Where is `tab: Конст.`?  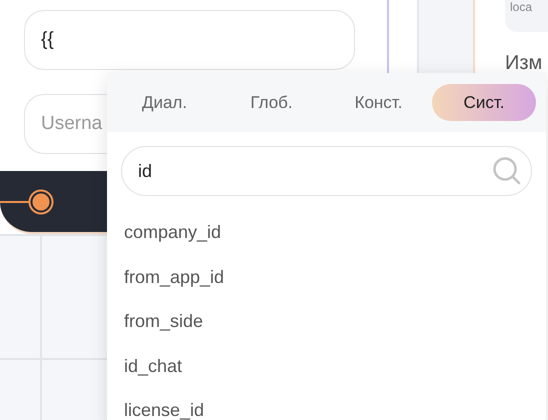
tab: Конст. is located at coordinates (378, 103).